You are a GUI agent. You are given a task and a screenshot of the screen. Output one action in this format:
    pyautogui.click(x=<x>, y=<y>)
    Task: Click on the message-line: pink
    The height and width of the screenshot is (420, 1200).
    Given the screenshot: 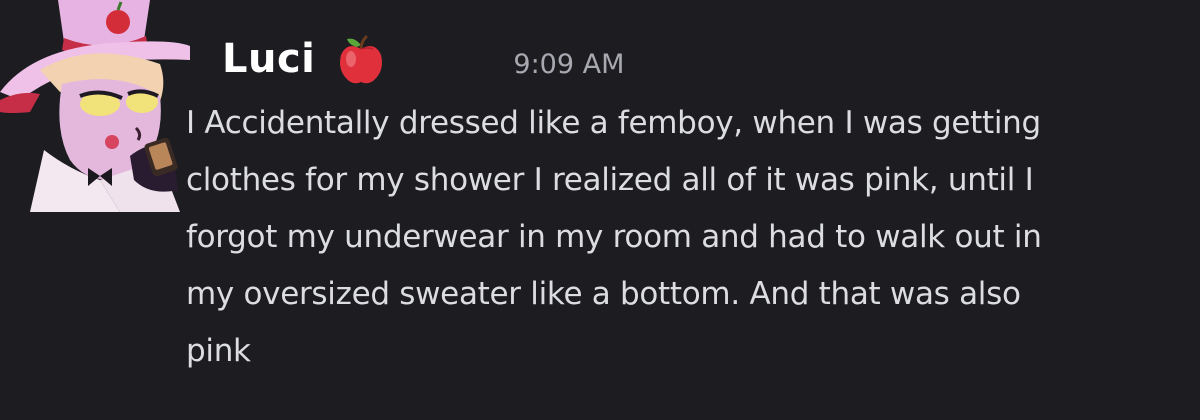 What is the action you would take?
    pyautogui.click(x=218, y=351)
    